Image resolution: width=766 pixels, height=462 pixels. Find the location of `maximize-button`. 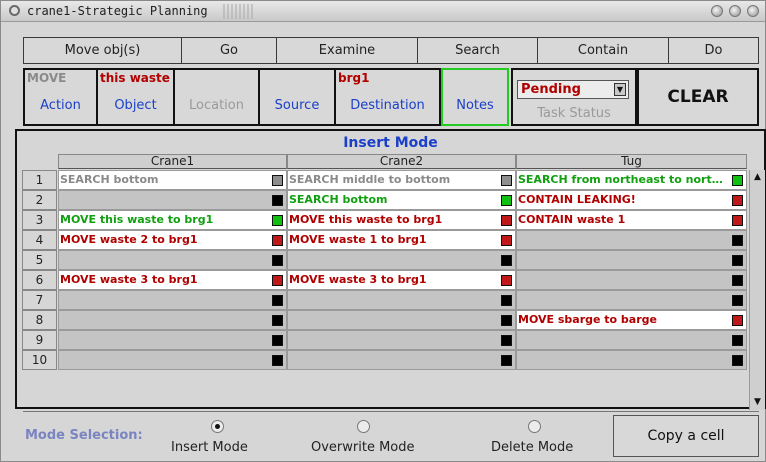

maximize-button is located at coordinates (735, 11).